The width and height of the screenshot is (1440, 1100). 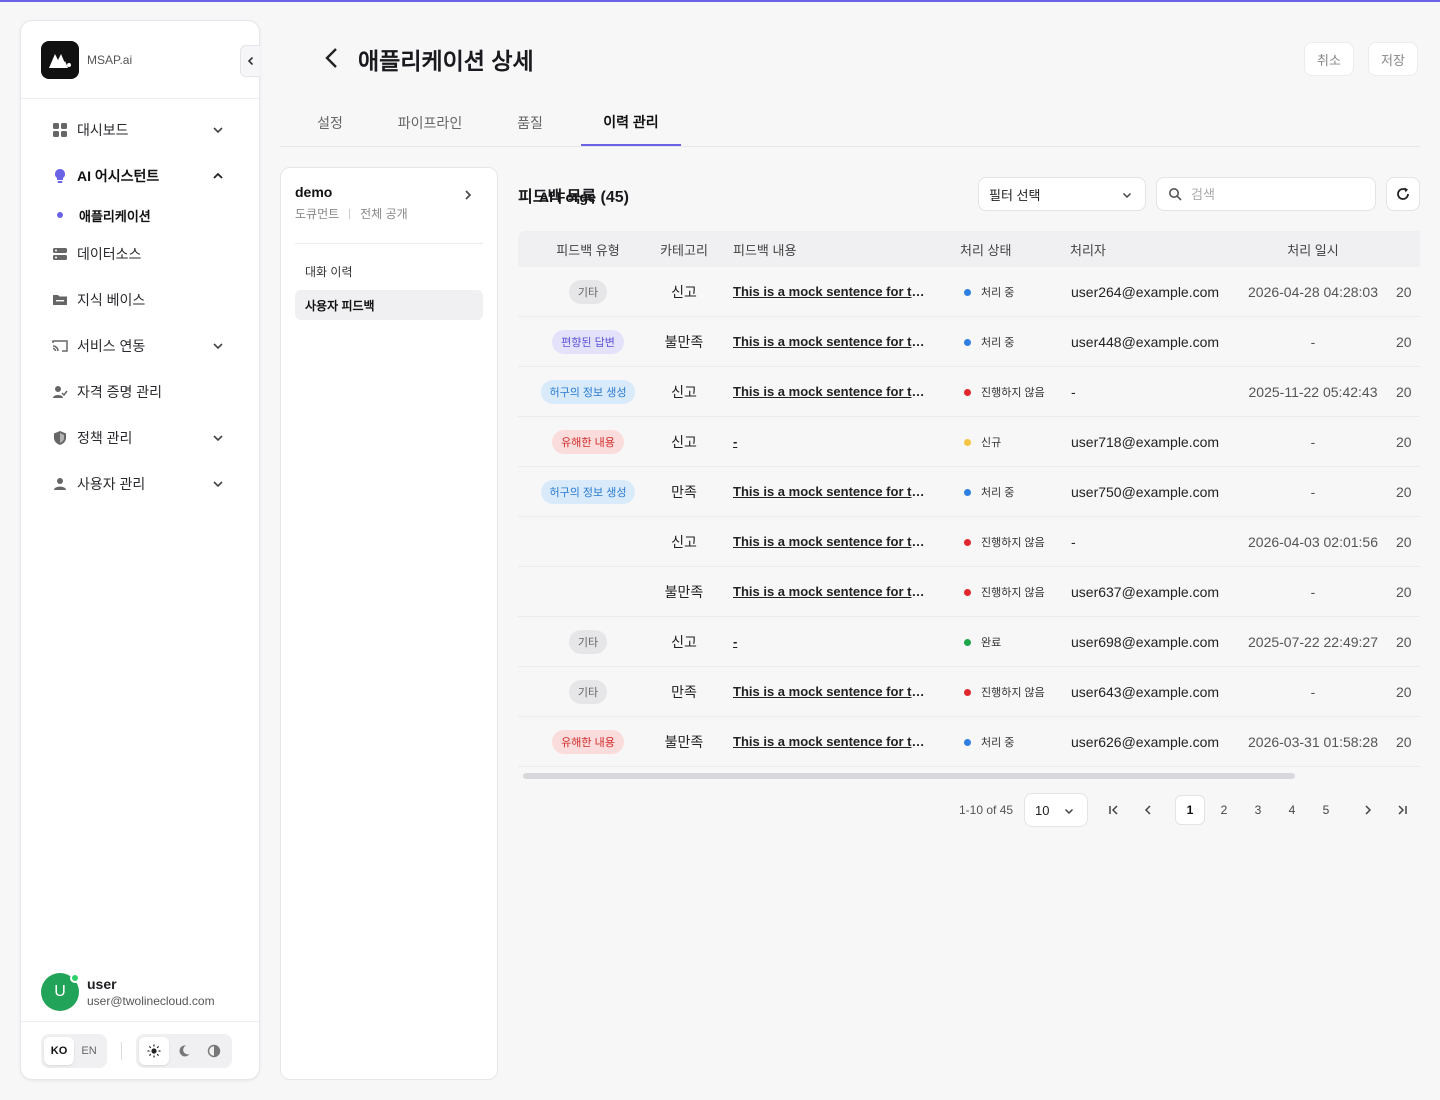 What do you see at coordinates (109, 254) in the screenshot?
I see `sidebar-item-label: 데이터소스` at bounding box center [109, 254].